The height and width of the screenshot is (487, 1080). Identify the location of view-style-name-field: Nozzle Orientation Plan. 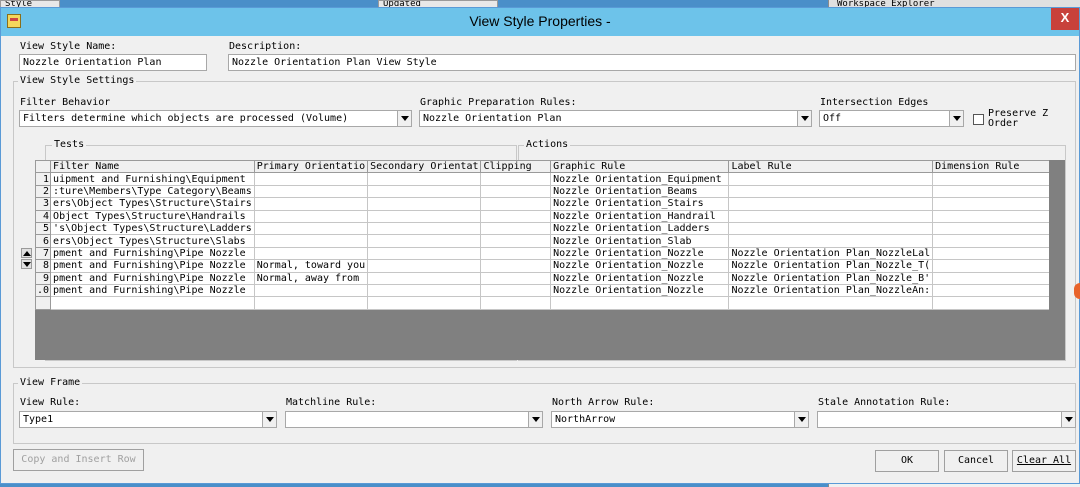
(113, 62).